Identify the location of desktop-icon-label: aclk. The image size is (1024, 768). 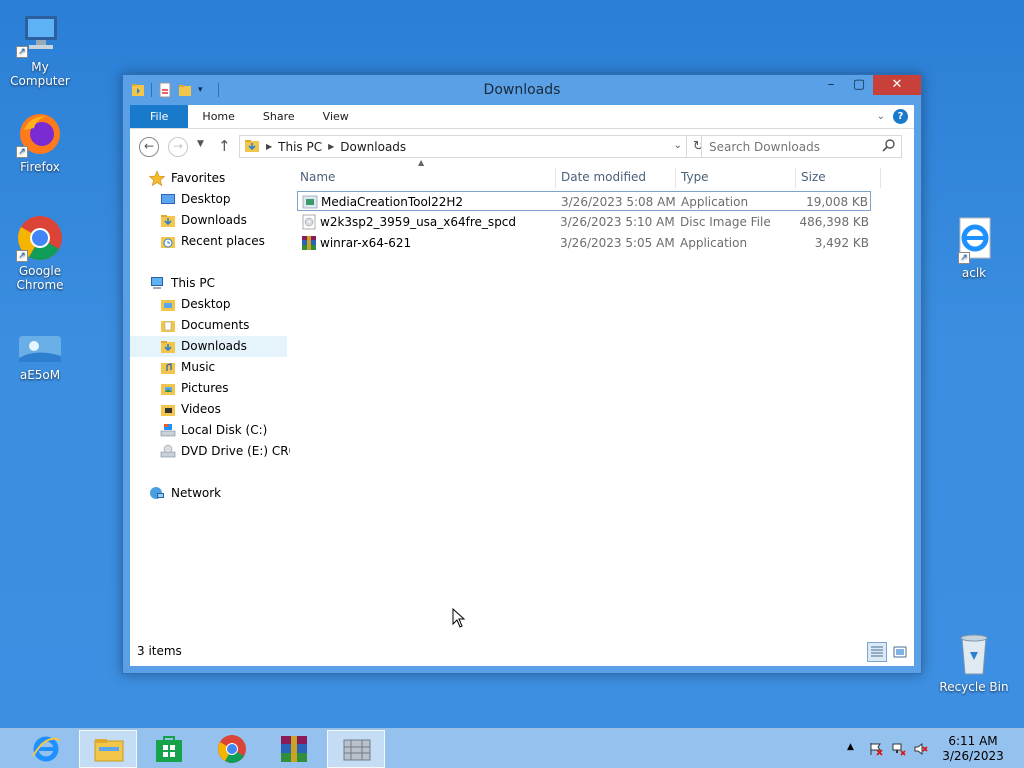
(974, 273).